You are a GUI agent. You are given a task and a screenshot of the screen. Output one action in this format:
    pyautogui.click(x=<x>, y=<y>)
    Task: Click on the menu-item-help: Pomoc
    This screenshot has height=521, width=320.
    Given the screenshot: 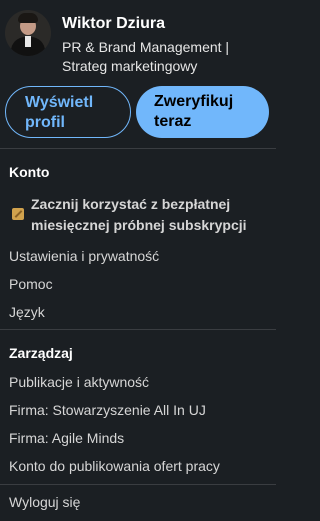 What is the action you would take?
    pyautogui.click(x=31, y=284)
    